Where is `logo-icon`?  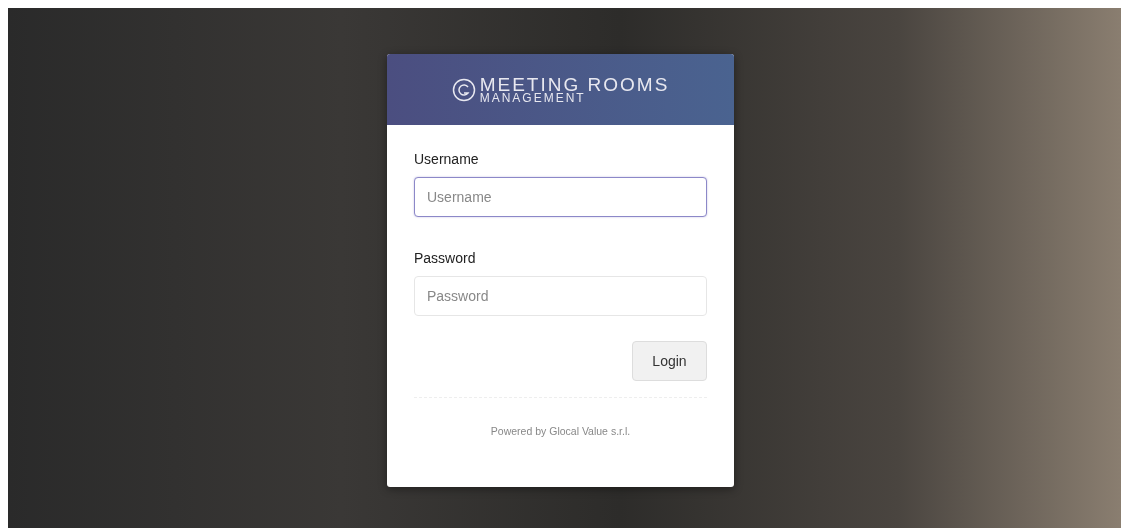
logo-icon is located at coordinates (463, 89).